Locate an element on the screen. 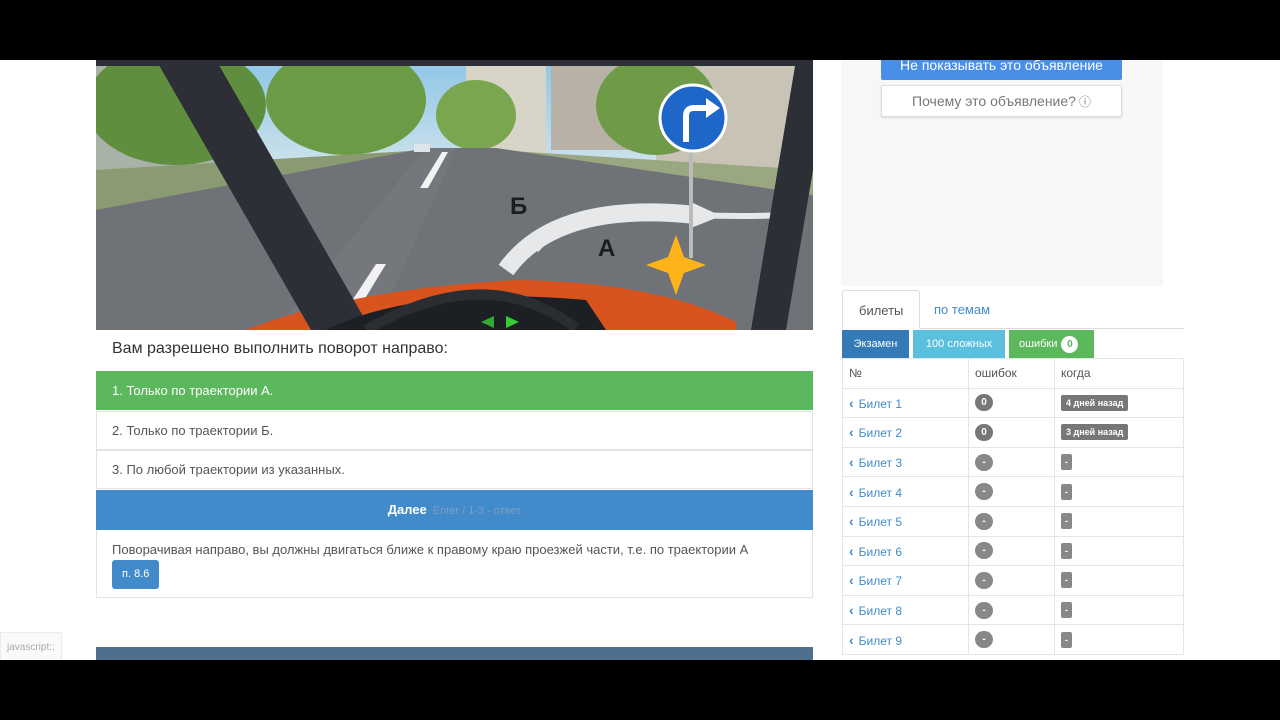  exam-button: Экзамен is located at coordinates (875, 344).